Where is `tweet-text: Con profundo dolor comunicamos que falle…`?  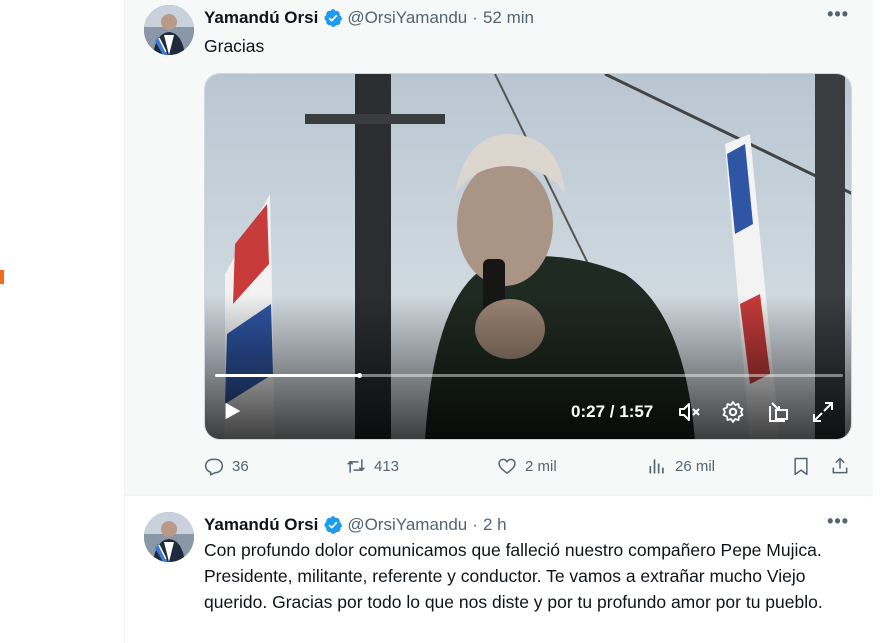 tweet-text: Con profundo dolor comunicamos que falle… is located at coordinates (513, 576).